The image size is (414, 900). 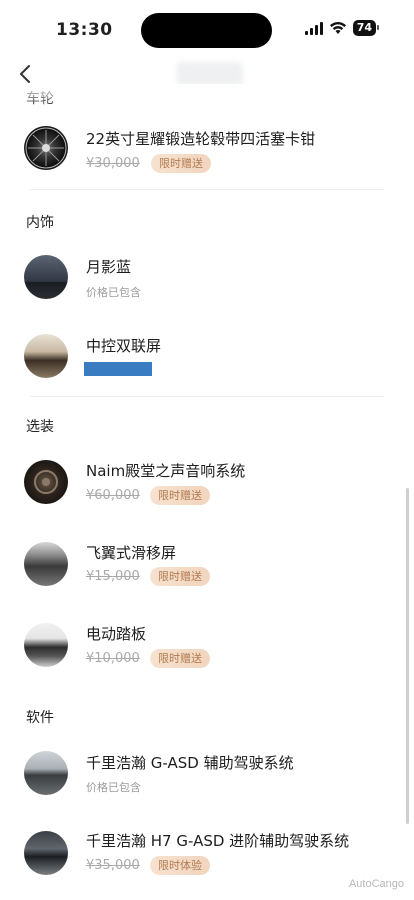 What do you see at coordinates (46, 482) in the screenshot?
I see `speaker-thumbnail` at bounding box center [46, 482].